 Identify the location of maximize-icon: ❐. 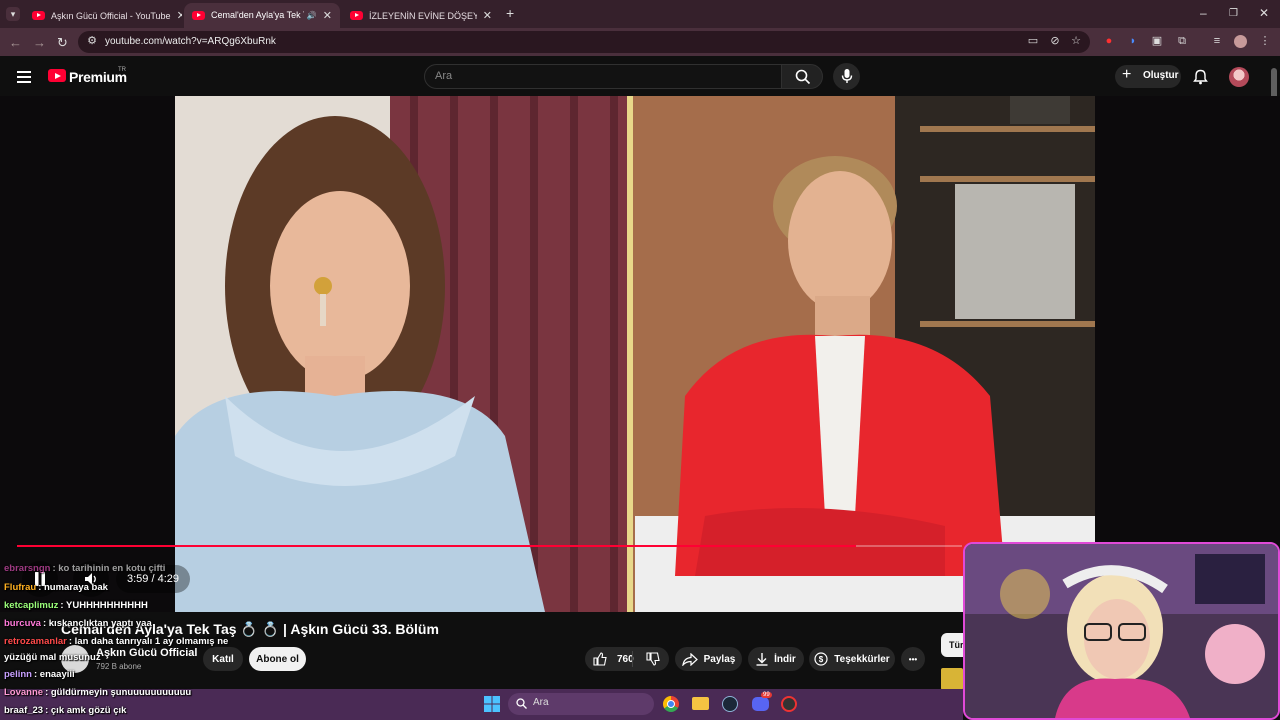
(1233, 13).